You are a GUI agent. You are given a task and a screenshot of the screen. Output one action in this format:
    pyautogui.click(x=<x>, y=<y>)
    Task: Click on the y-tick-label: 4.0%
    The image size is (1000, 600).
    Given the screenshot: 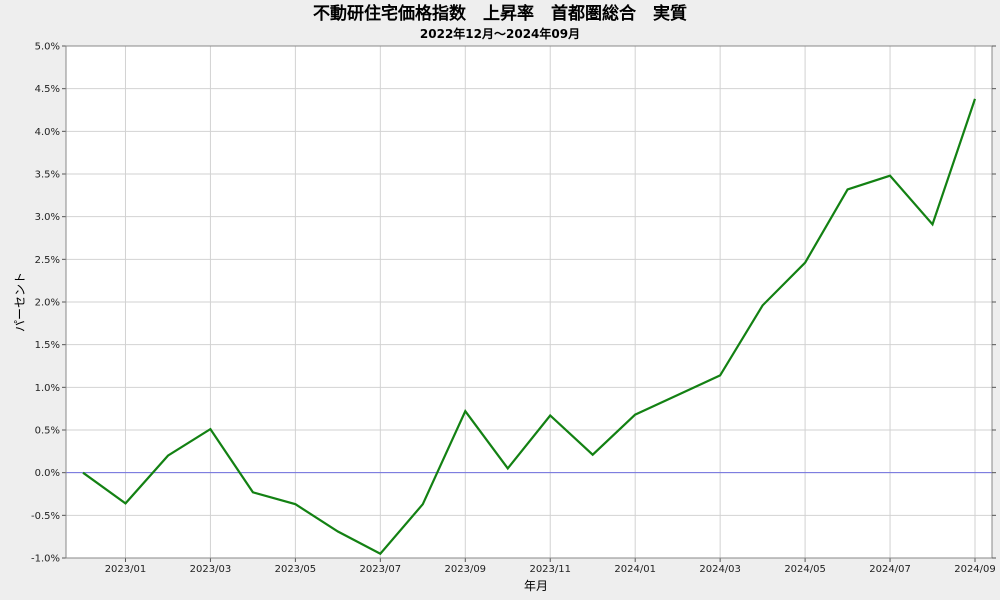 What is the action you would take?
    pyautogui.click(x=47, y=132)
    